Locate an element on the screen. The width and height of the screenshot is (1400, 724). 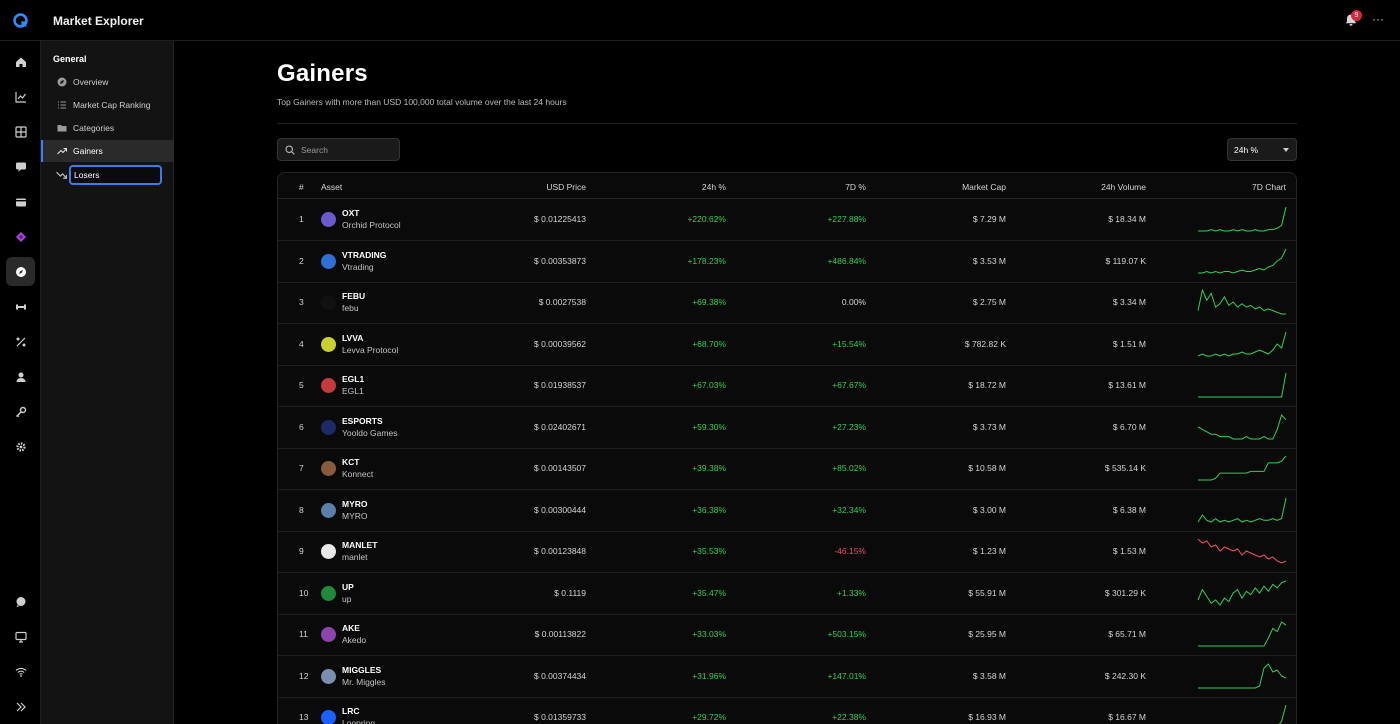
market-cap: $ 10.58 M is located at coordinates (987, 468).